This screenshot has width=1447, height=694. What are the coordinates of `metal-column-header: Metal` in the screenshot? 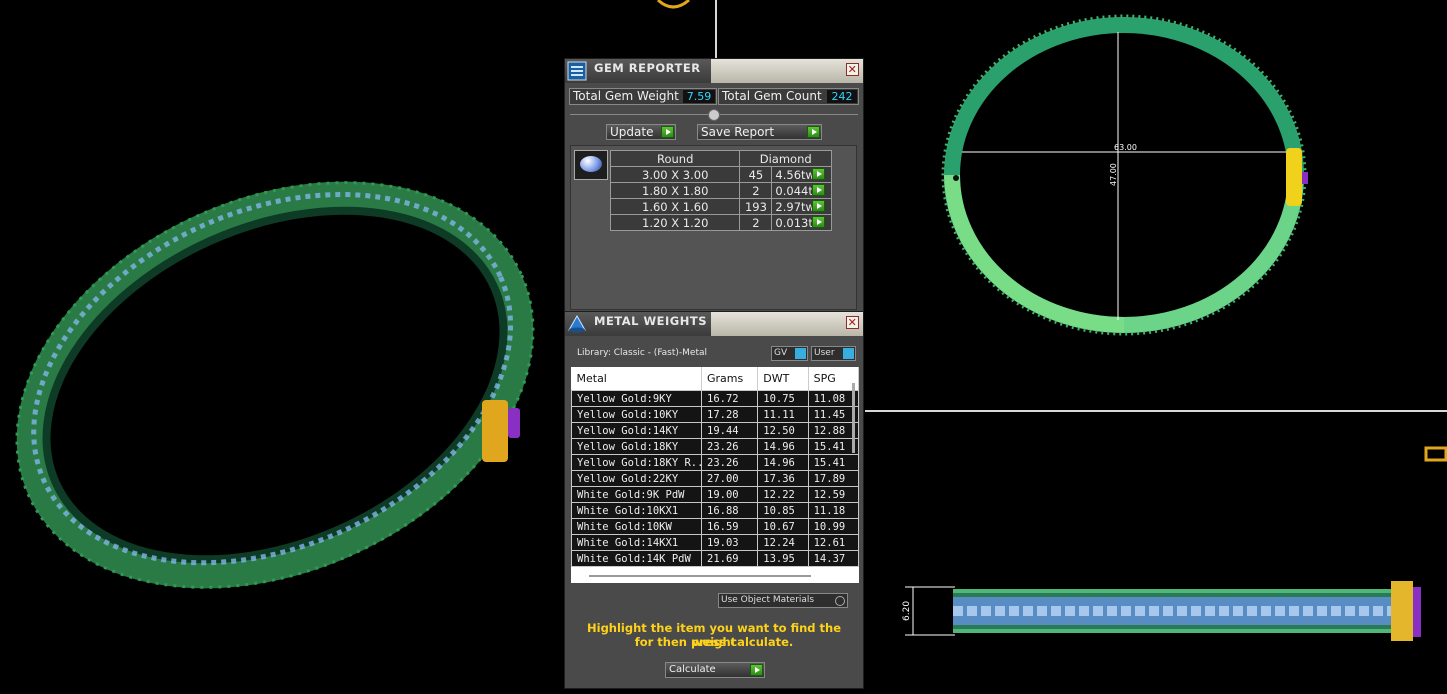 It's located at (636, 379).